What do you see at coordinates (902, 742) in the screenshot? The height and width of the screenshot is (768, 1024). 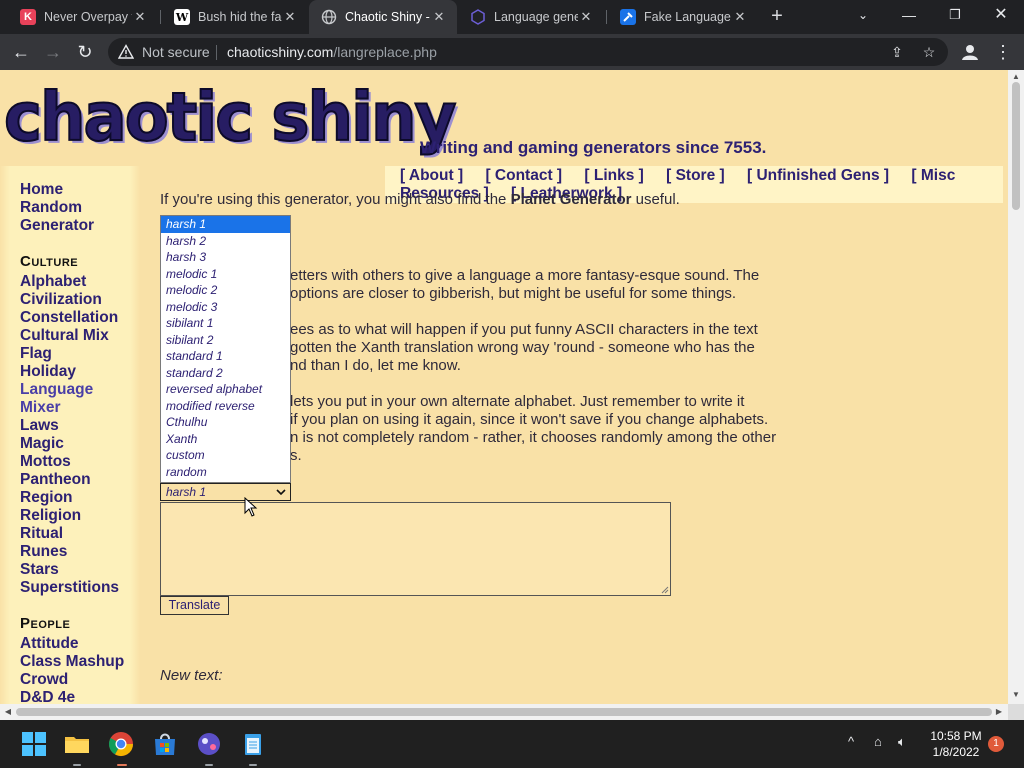 I see `volume-icon: 🔈︎` at bounding box center [902, 742].